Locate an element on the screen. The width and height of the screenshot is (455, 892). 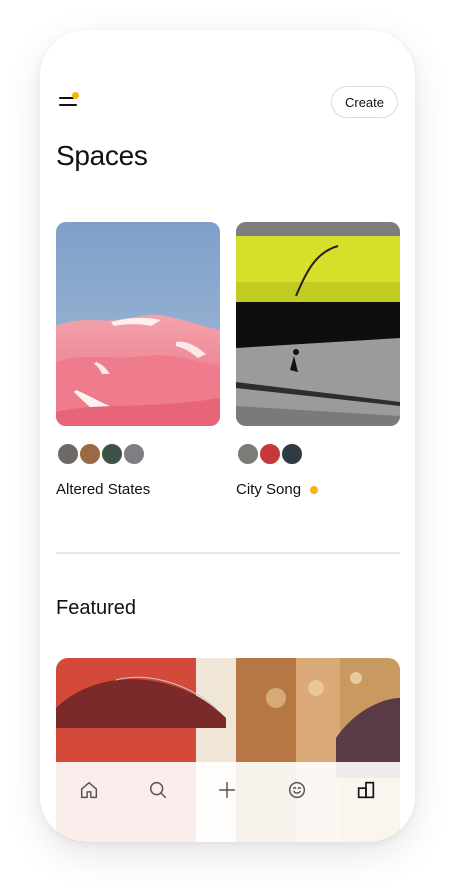
menu-button is located at coordinates (70, 103).